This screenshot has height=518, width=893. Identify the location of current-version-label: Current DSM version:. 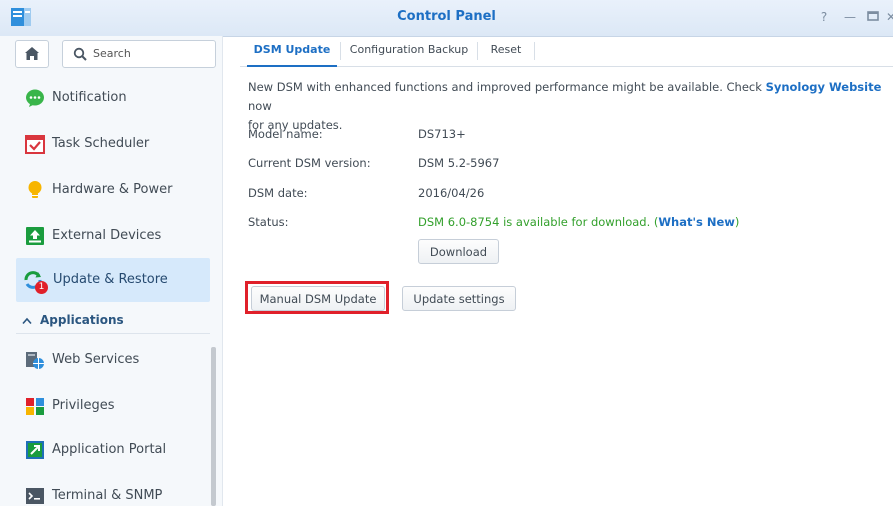
(309, 163).